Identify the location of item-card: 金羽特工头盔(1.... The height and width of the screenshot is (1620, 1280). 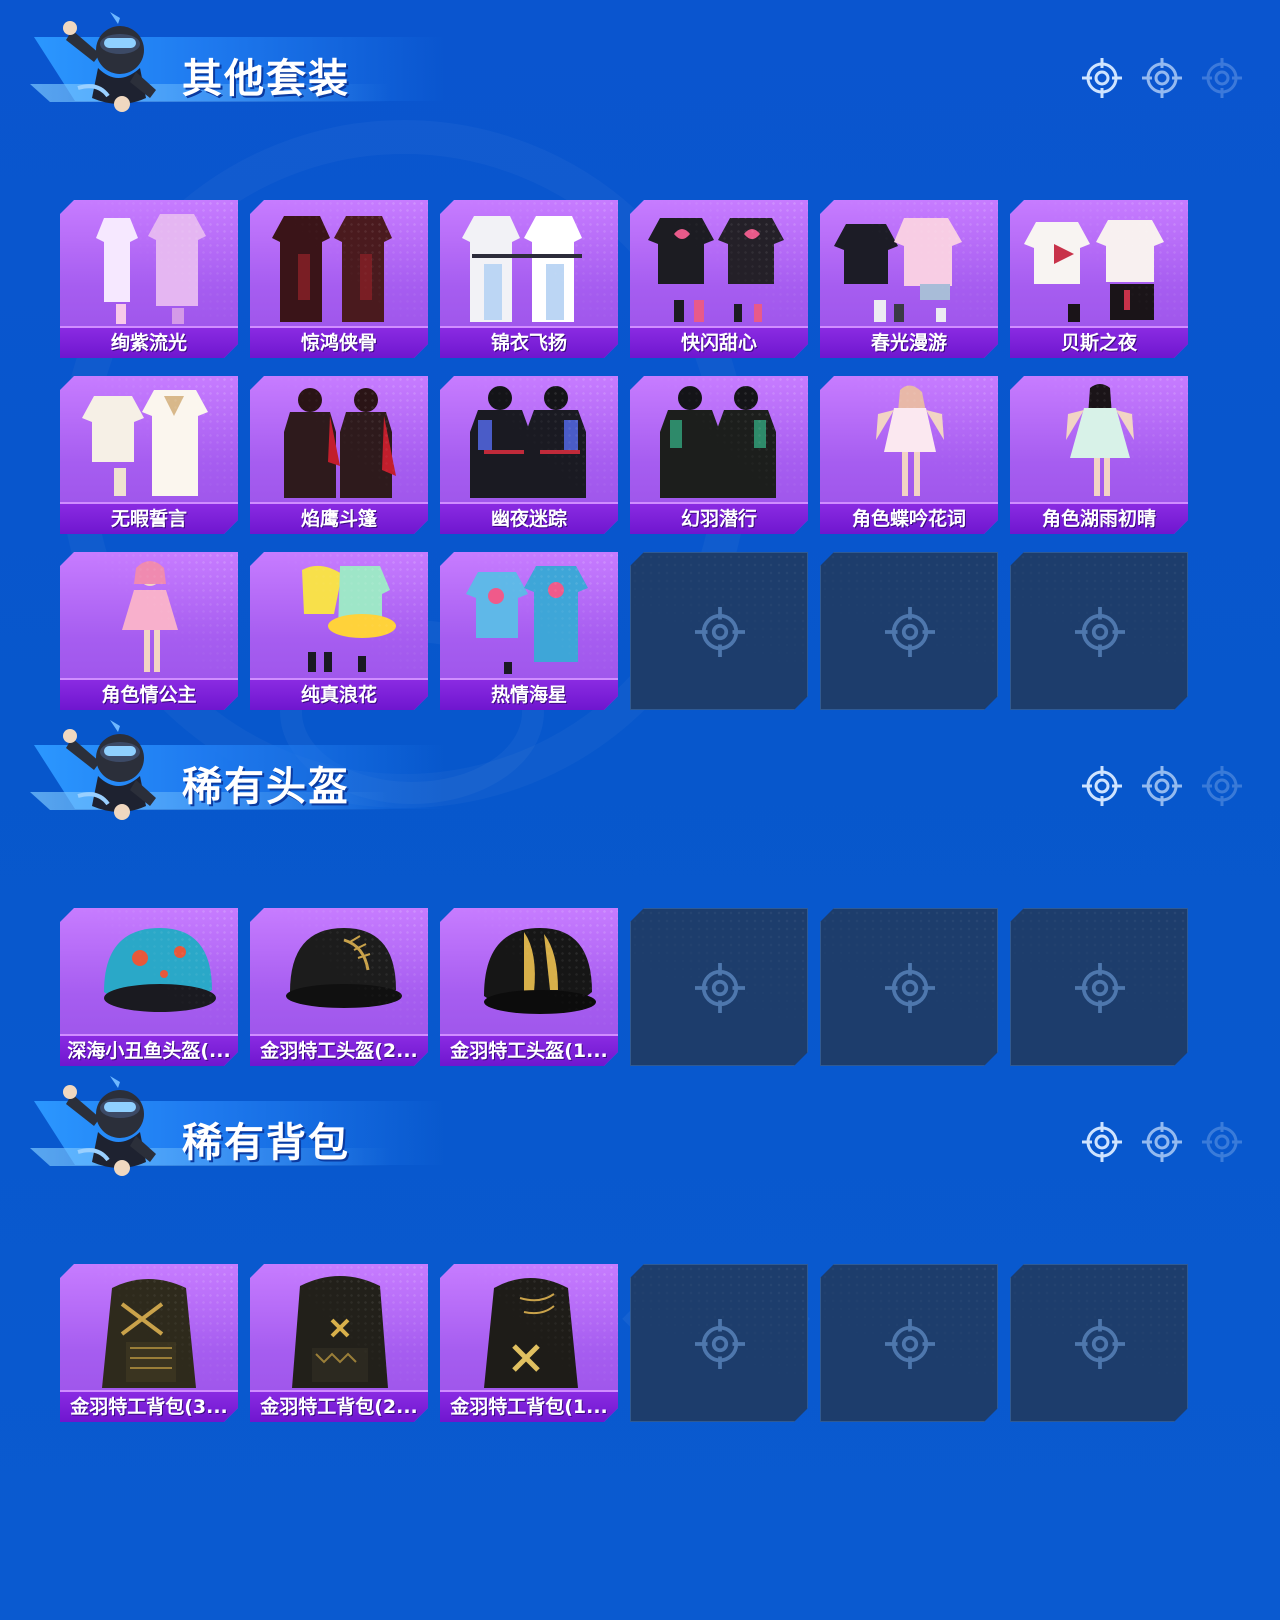
(529, 987).